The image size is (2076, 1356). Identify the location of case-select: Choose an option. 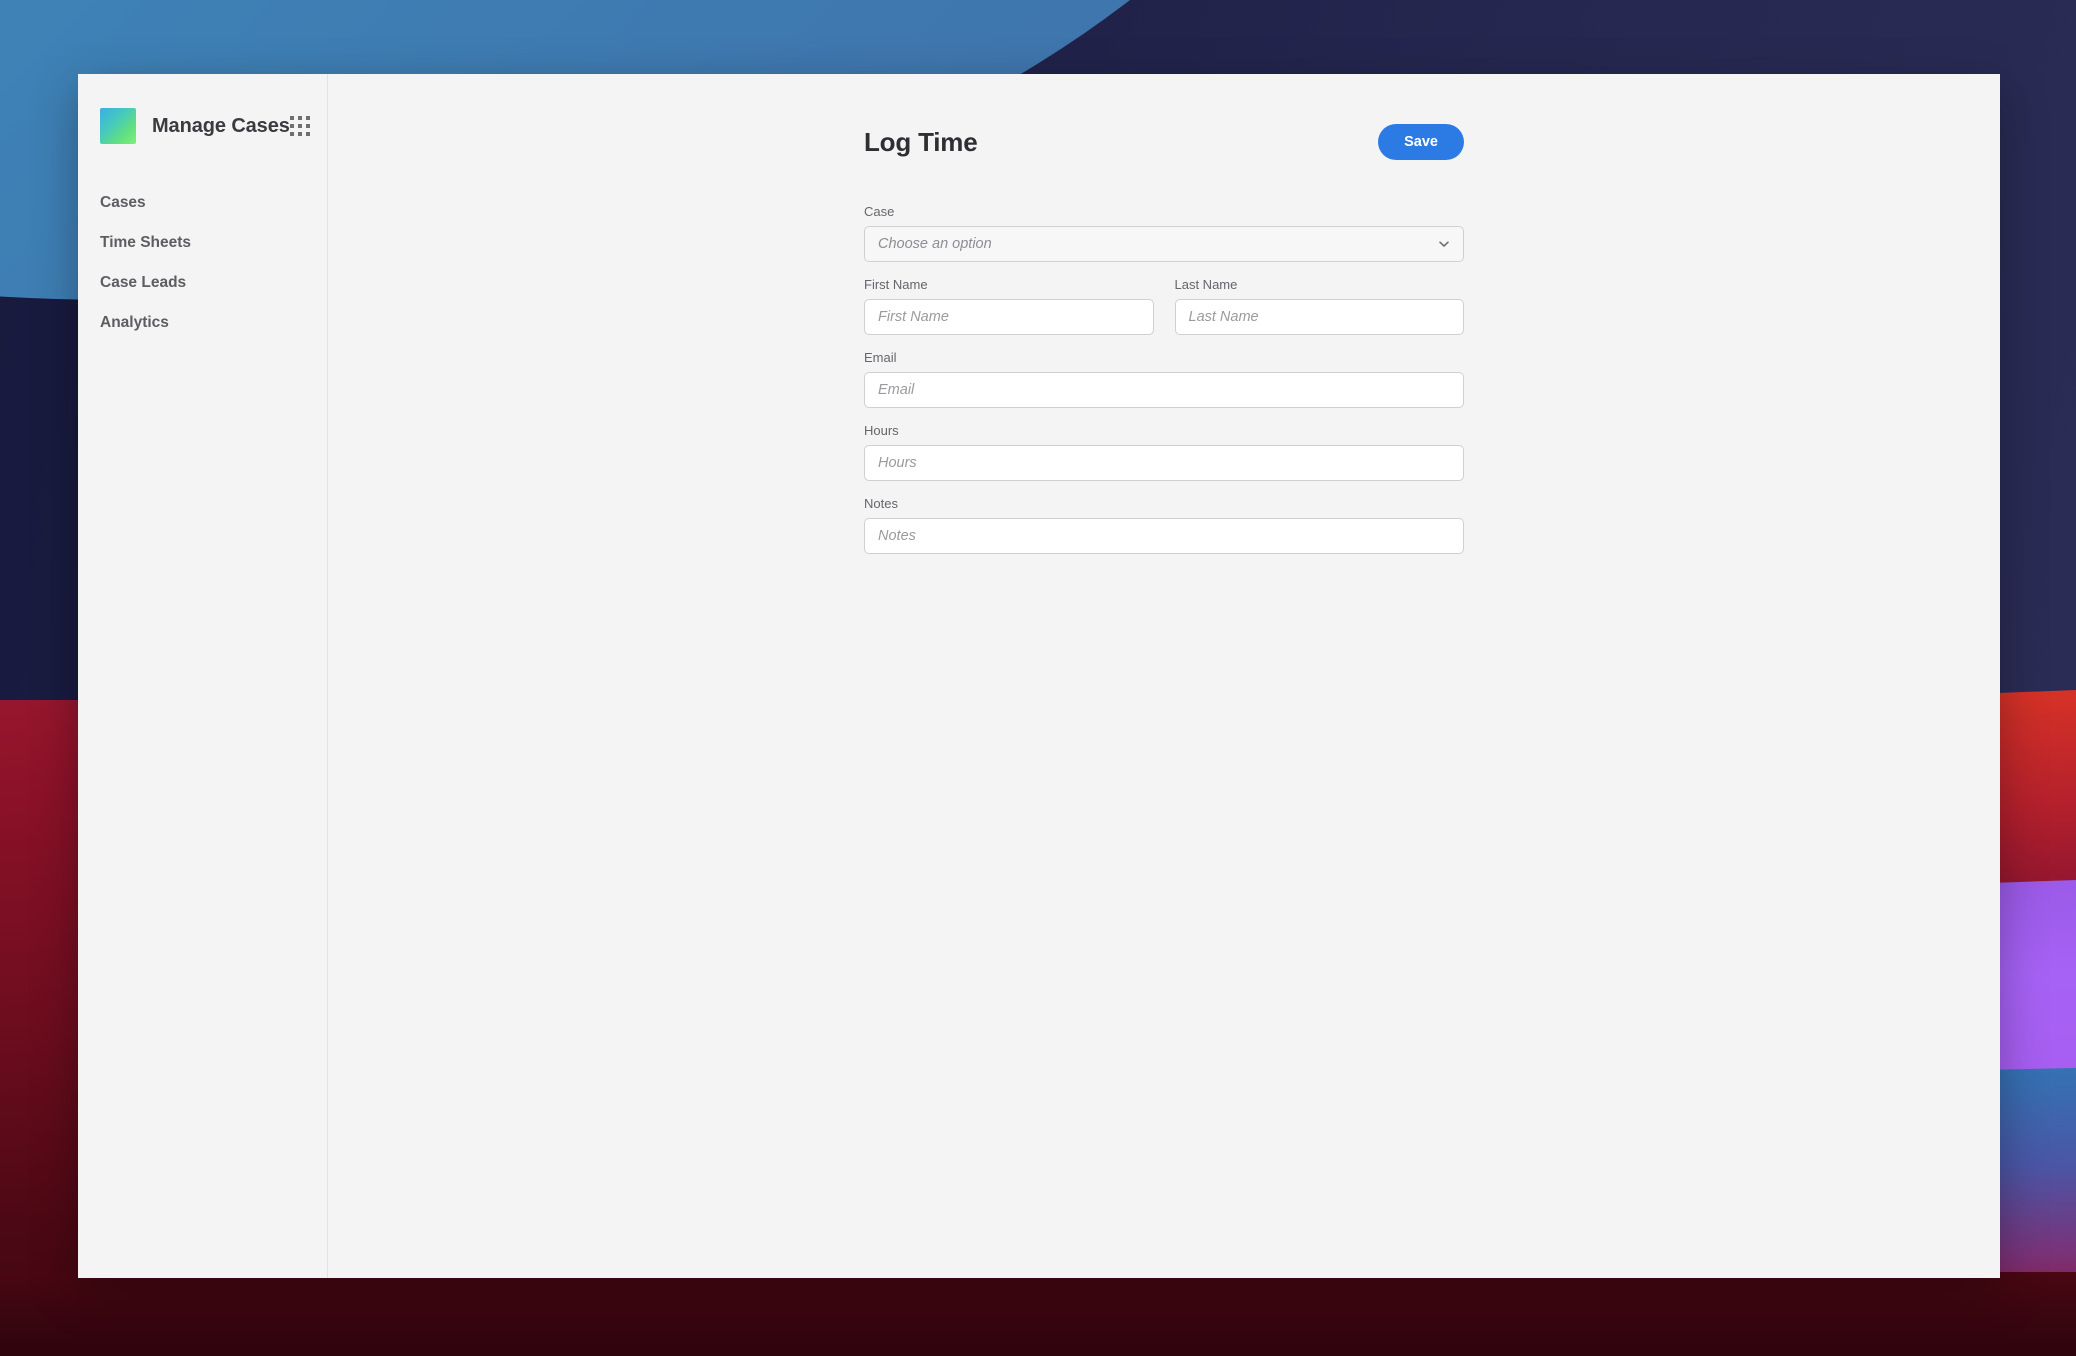
(1164, 244).